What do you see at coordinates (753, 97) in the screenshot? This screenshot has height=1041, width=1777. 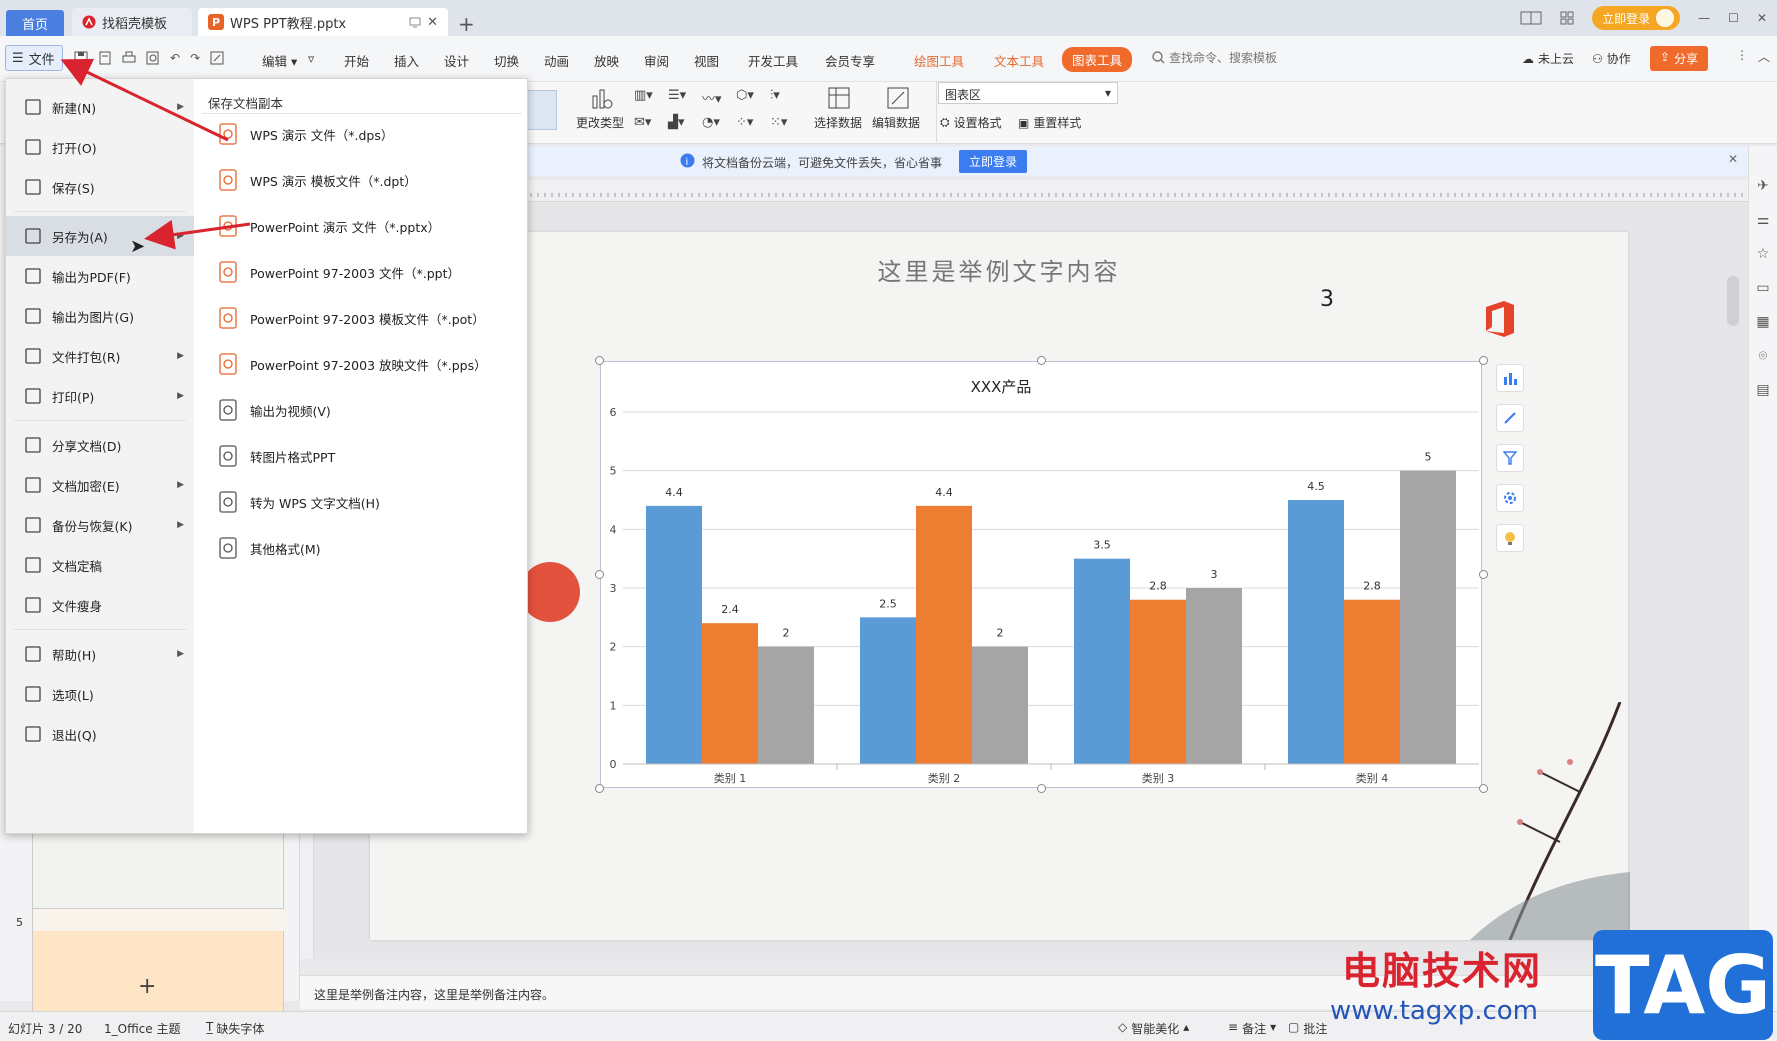 I see `radar-chart-icon: ⬡▾` at bounding box center [753, 97].